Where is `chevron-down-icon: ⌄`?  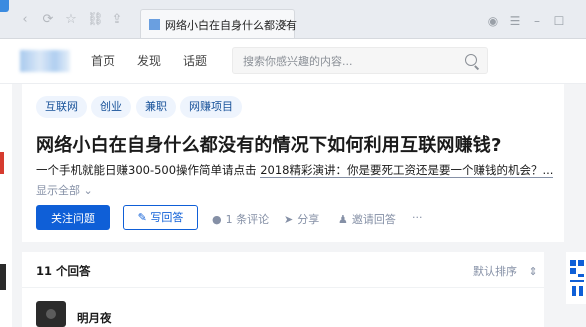
chevron-down-icon: ⌄ is located at coordinates (88, 190).